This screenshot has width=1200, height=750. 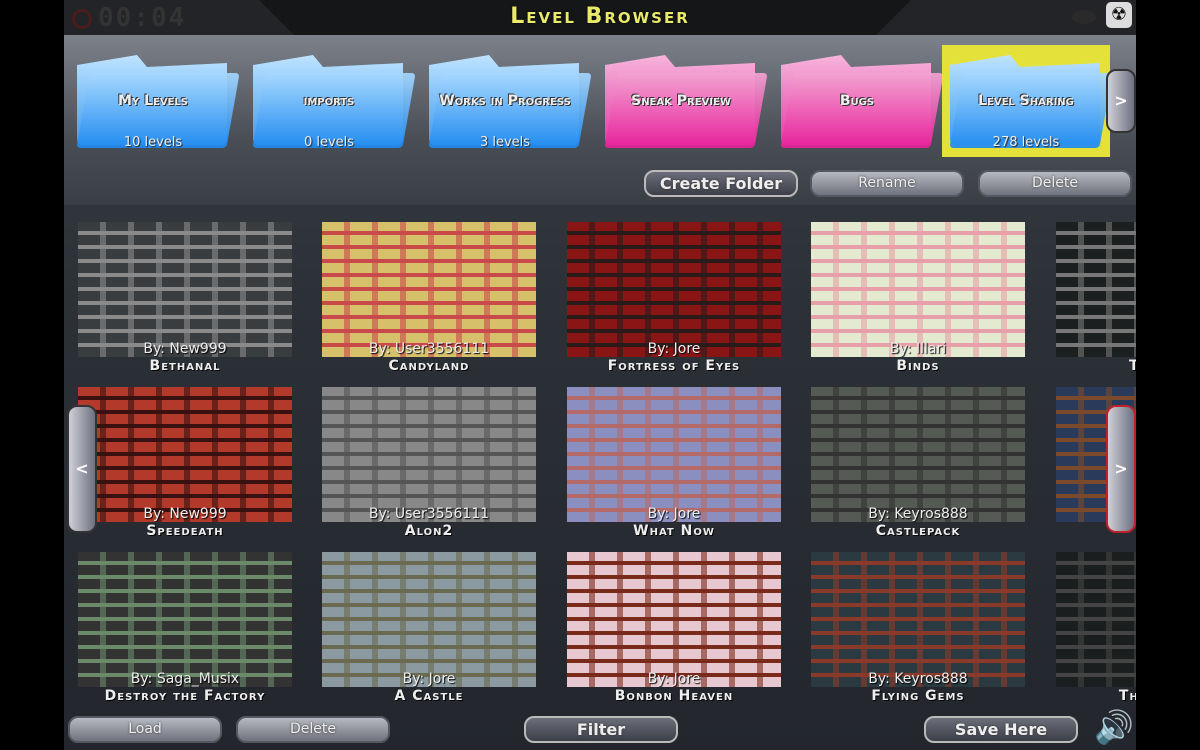 I want to click on speaker-icon: 🔊, so click(x=1114, y=727).